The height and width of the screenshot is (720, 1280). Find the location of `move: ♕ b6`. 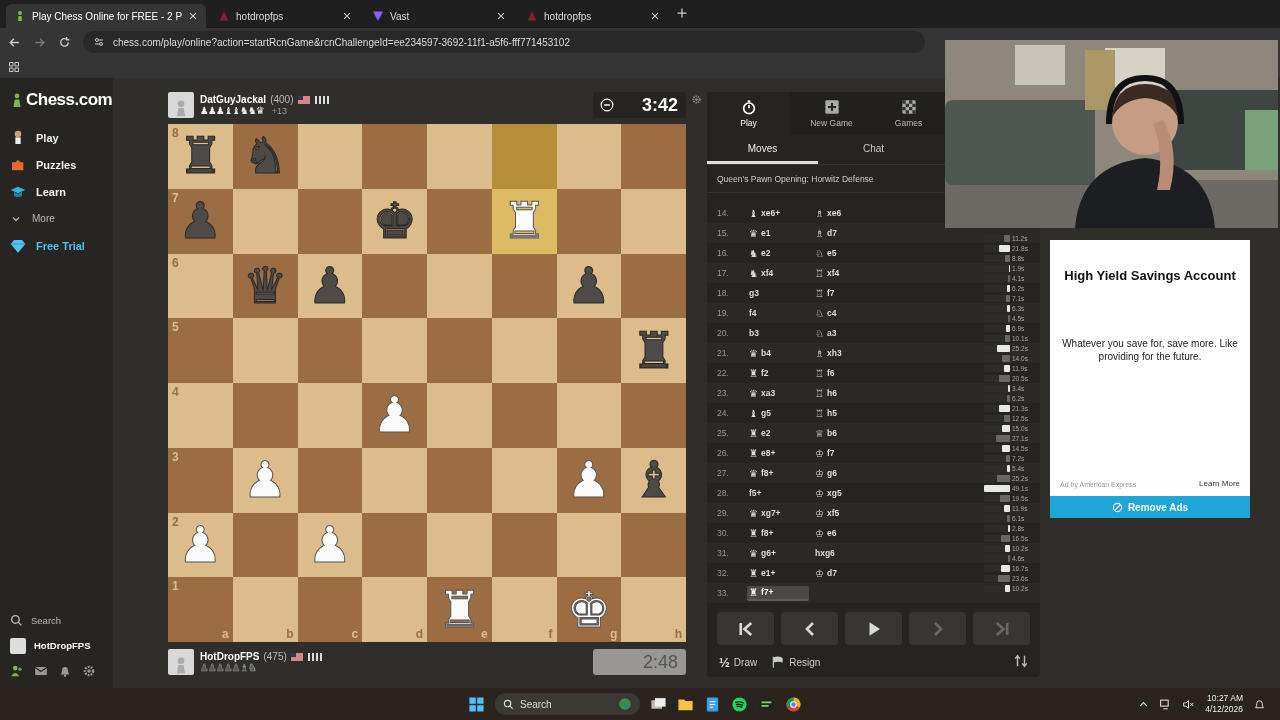

move: ♕ b6 is located at coordinates (844, 433).